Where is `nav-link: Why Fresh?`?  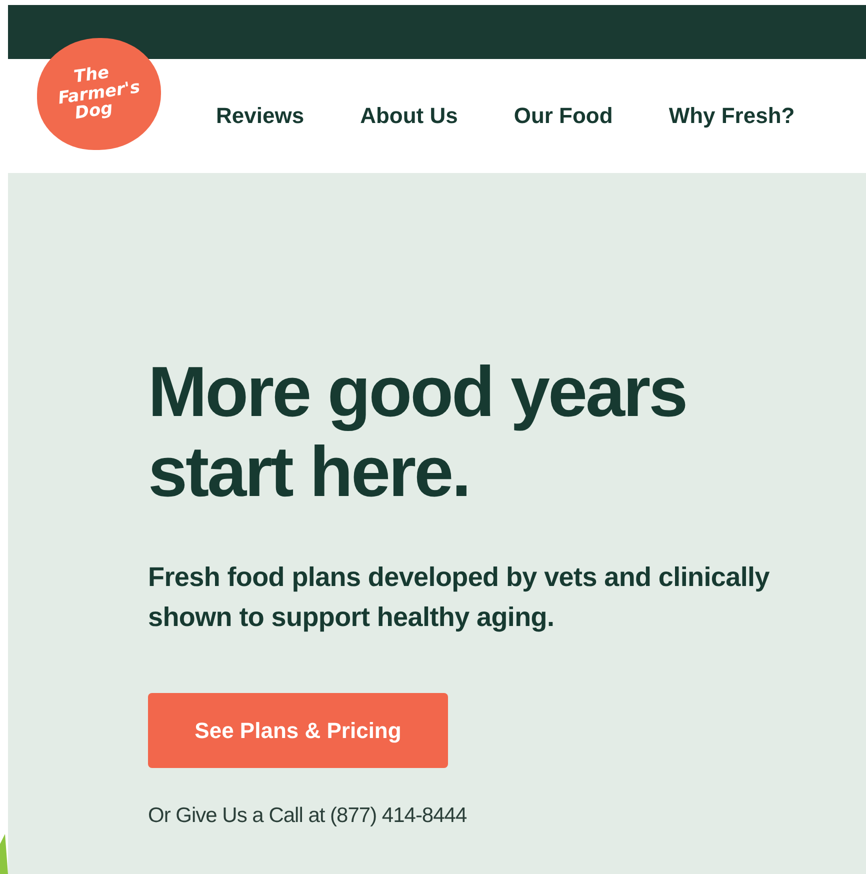
nav-link: Why Fresh? is located at coordinates (731, 116).